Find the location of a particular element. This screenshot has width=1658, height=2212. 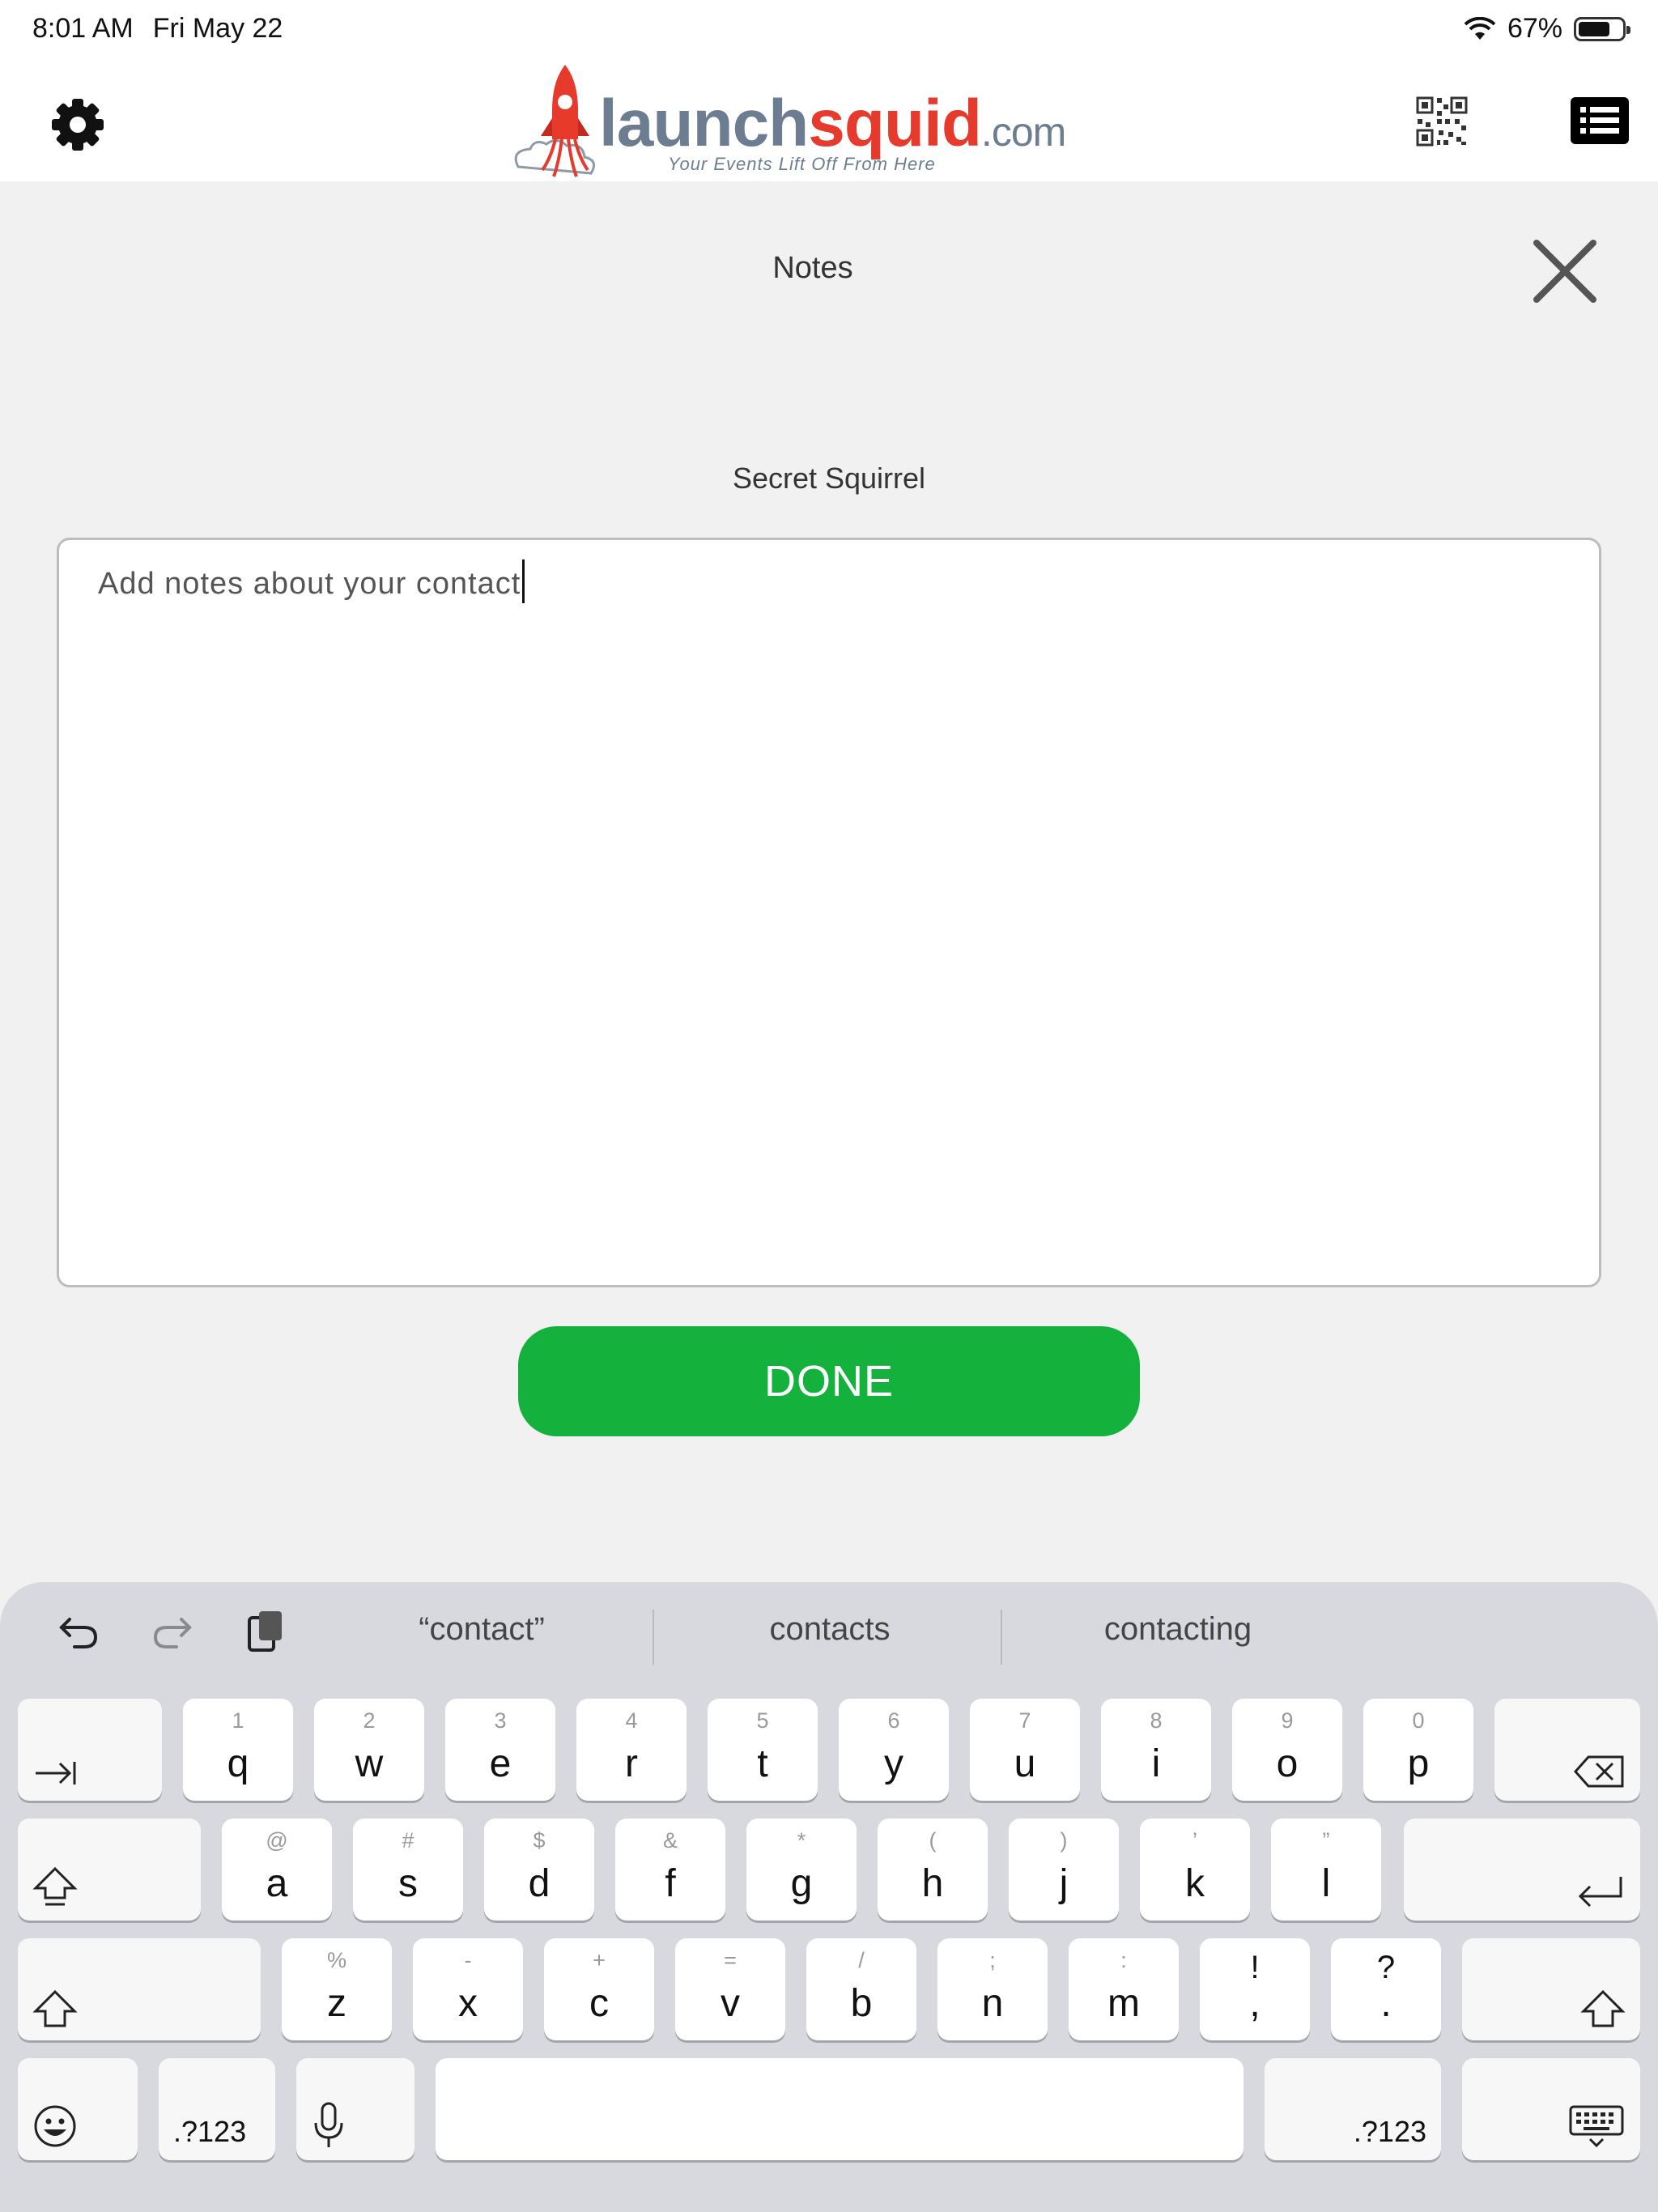

key-f: & f is located at coordinates (670, 1870).